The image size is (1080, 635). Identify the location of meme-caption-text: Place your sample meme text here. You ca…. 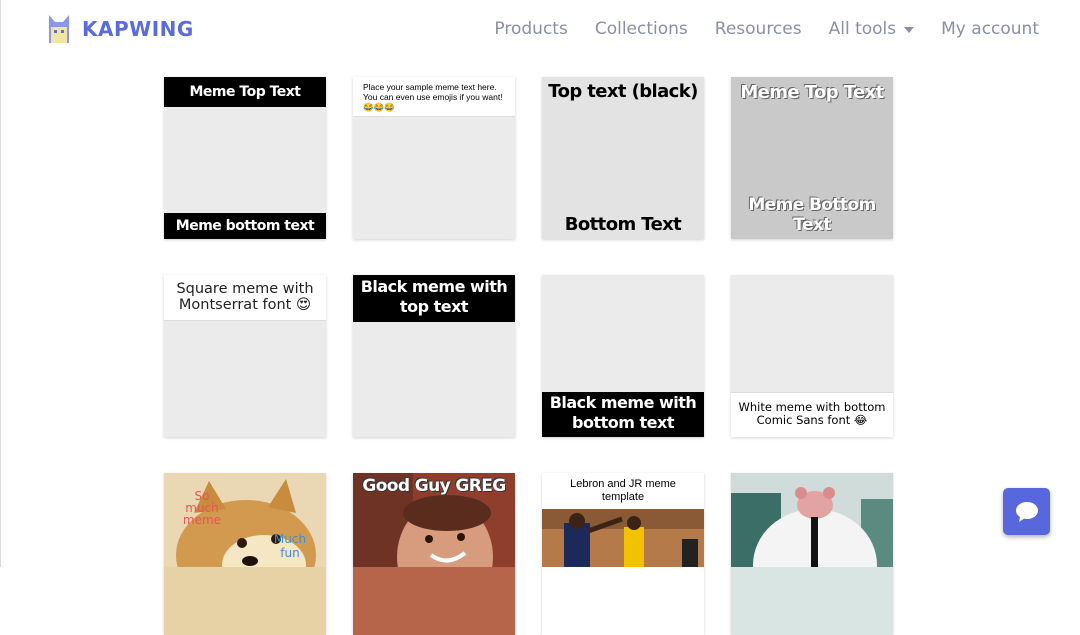
(434, 97).